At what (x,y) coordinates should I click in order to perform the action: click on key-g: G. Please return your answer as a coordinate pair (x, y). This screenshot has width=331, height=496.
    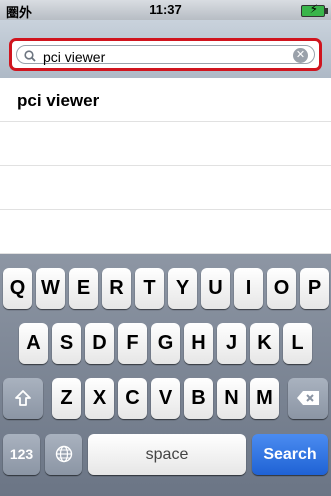
    Looking at the image, I should click on (165, 343).